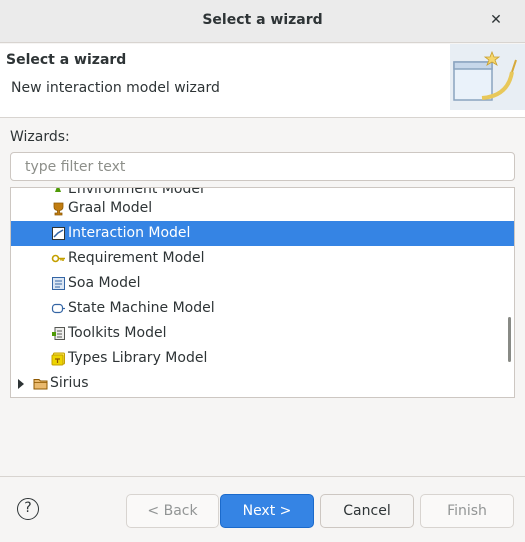 Image resolution: width=525 pixels, height=542 pixels. Describe the element at coordinates (262, 208) in the screenshot. I see `tree-item-graal-model: Graal Model` at that location.